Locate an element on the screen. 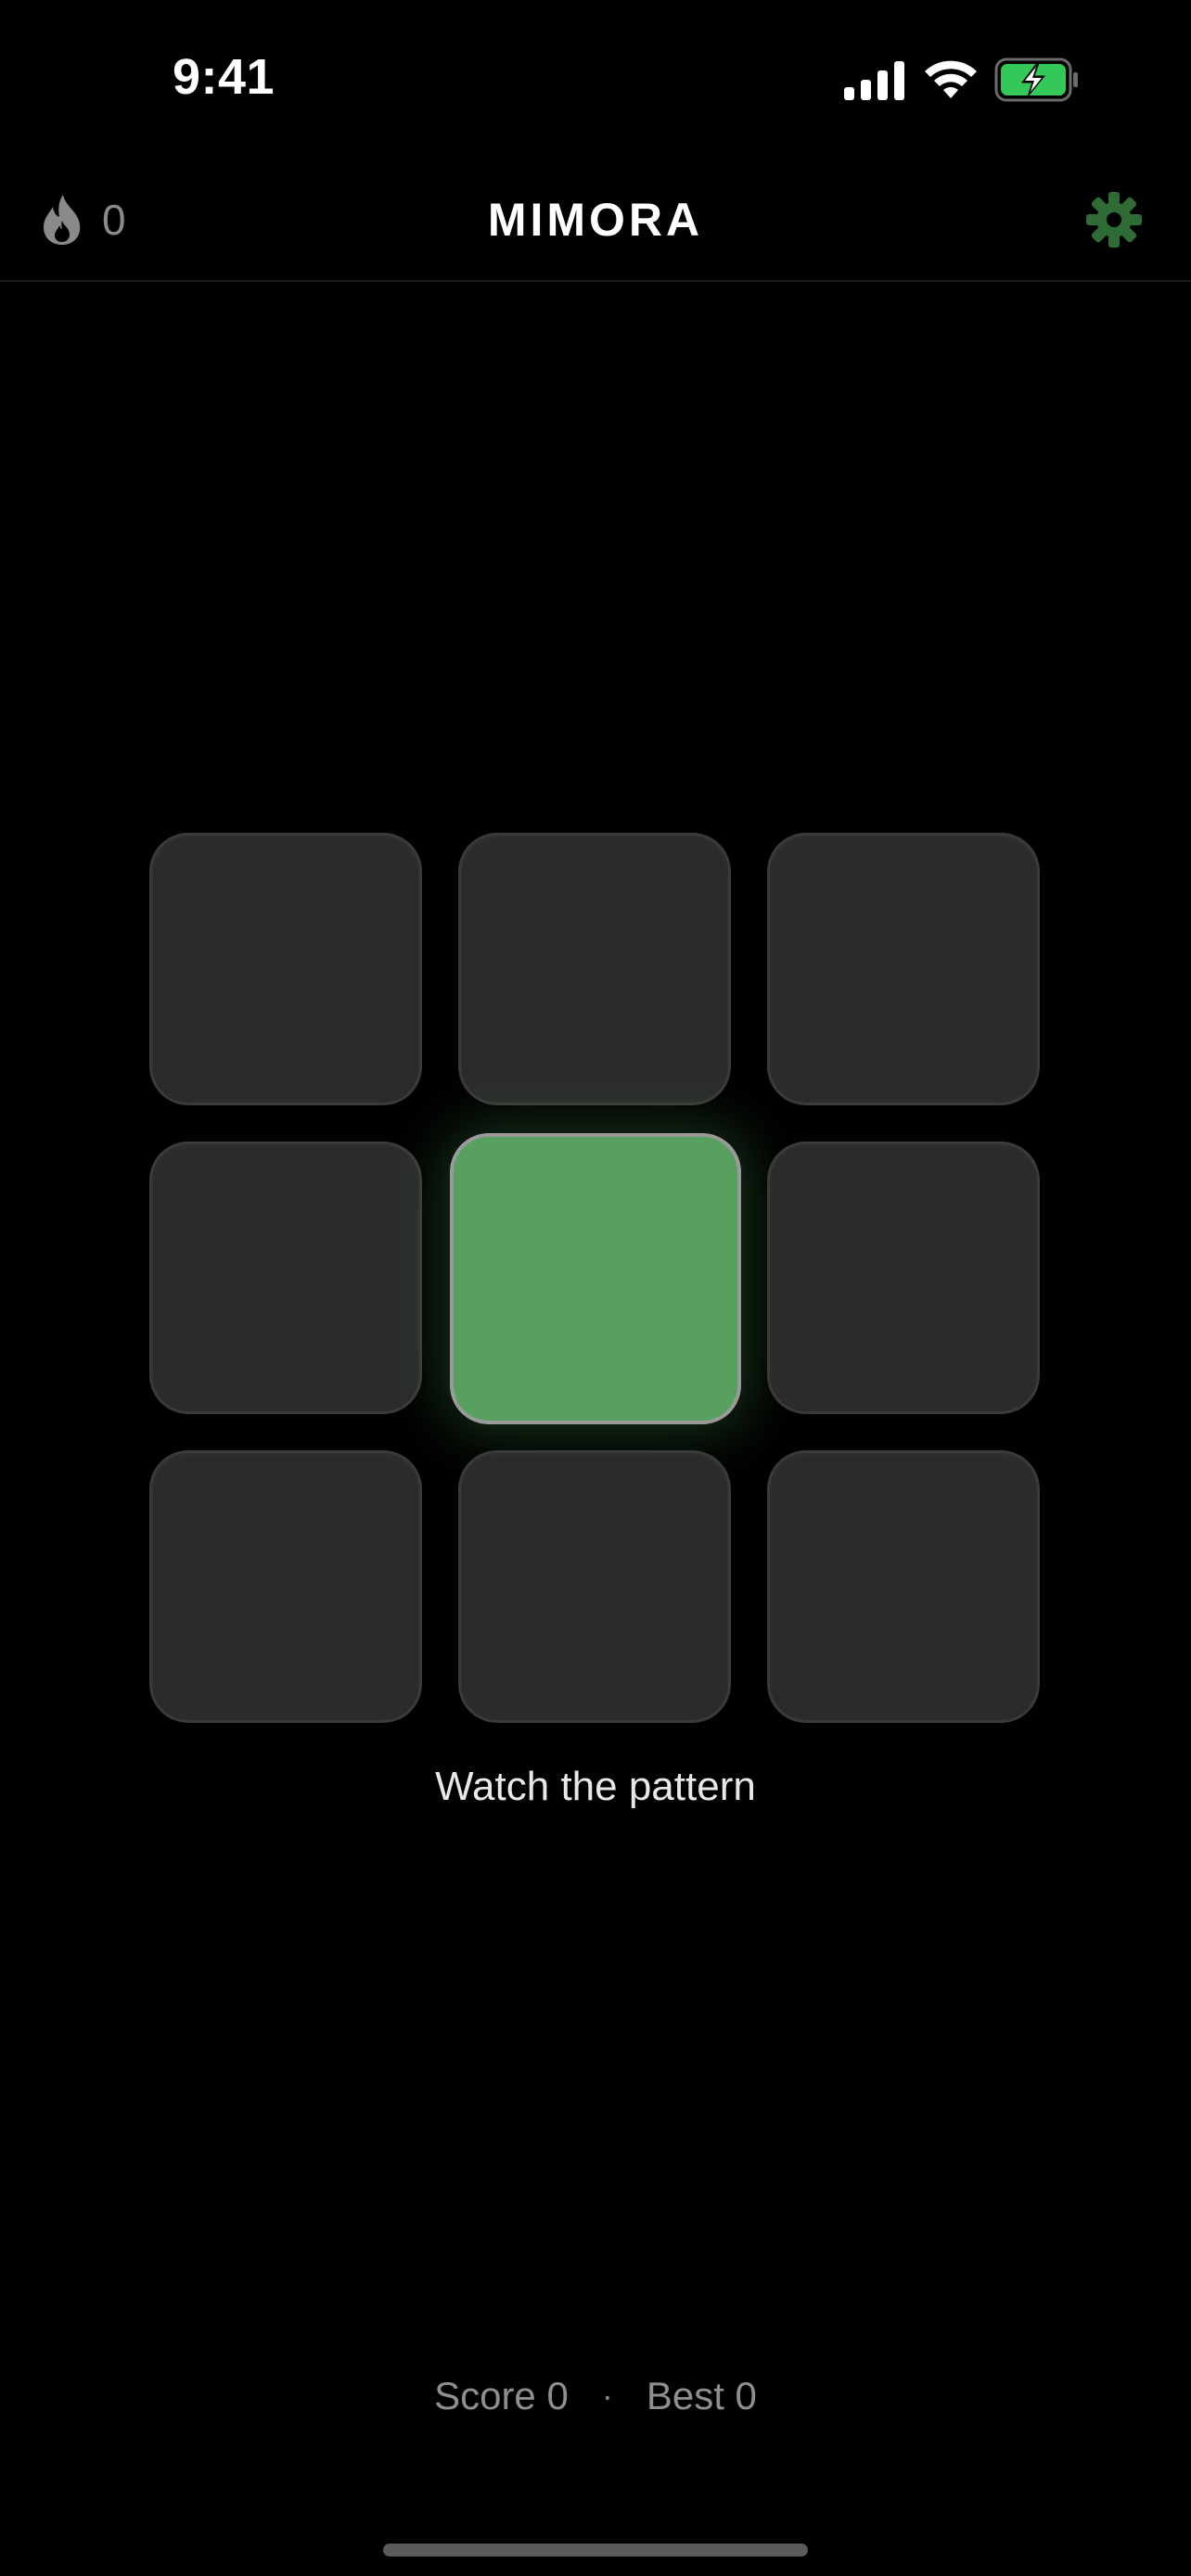  app-title: MIMORA is located at coordinates (595, 220).